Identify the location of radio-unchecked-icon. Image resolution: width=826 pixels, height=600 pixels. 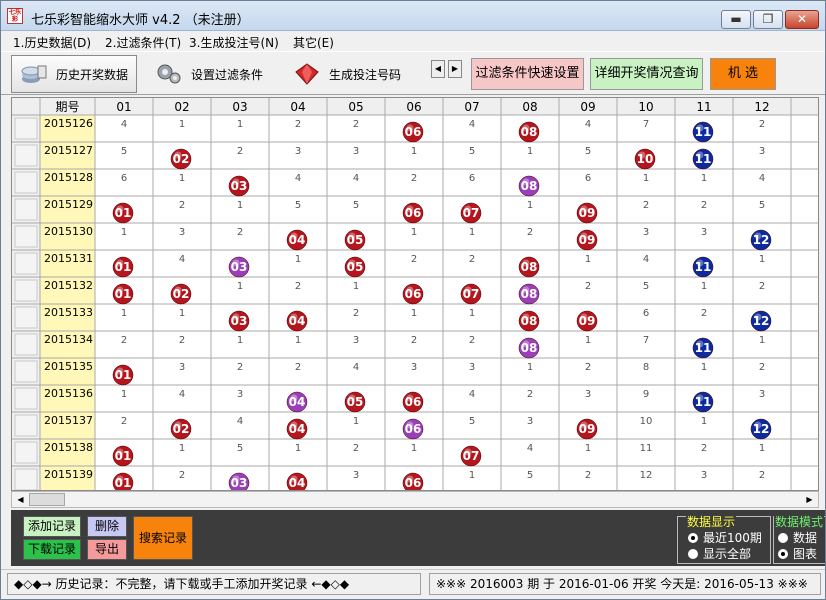
(783, 537).